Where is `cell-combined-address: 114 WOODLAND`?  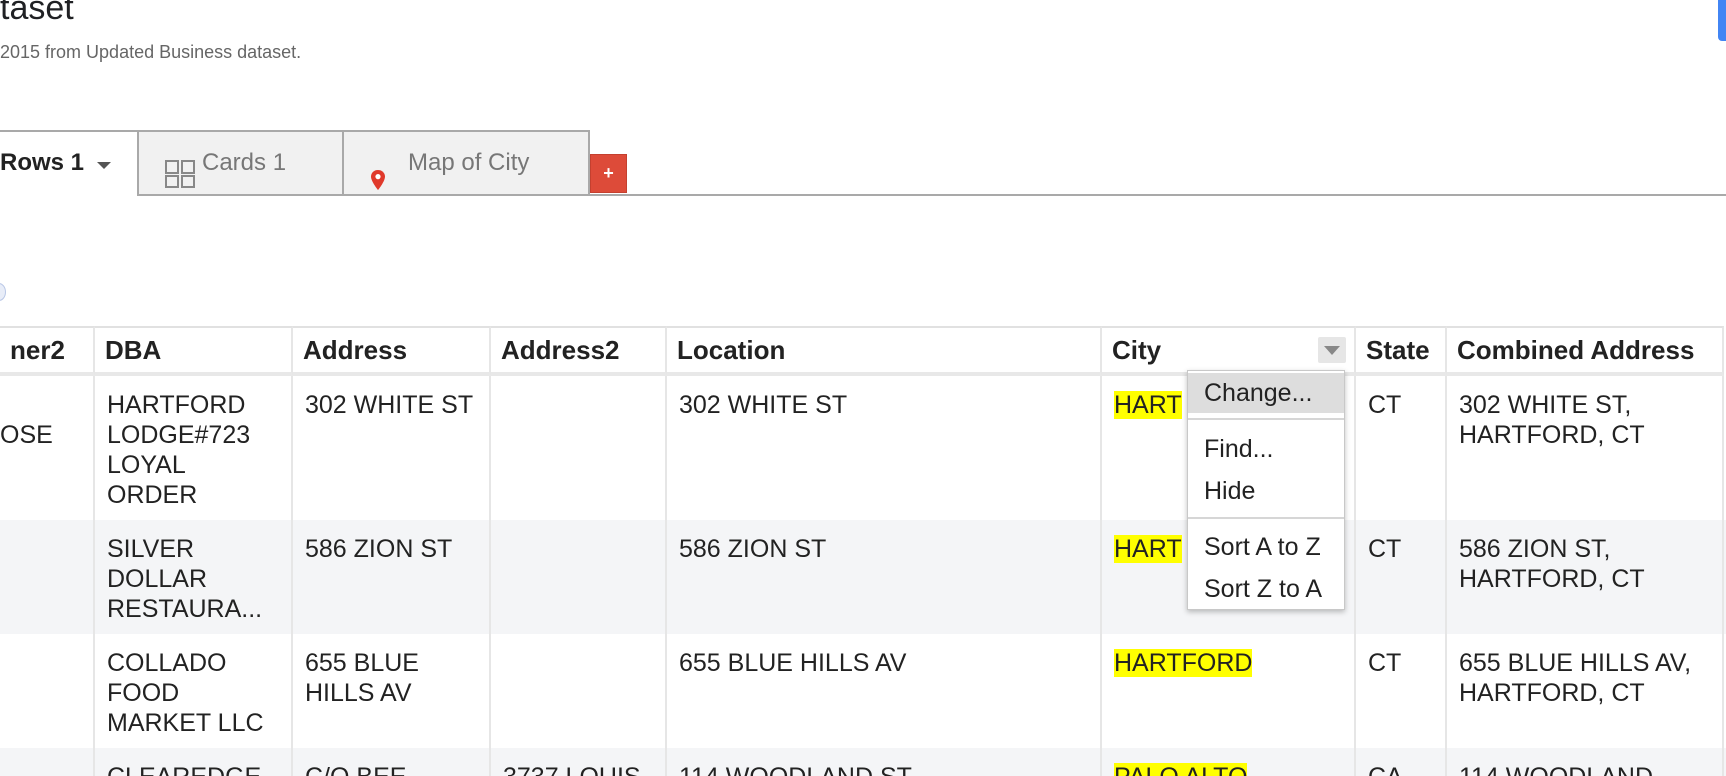 cell-combined-address: 114 WOODLAND is located at coordinates (1585, 762).